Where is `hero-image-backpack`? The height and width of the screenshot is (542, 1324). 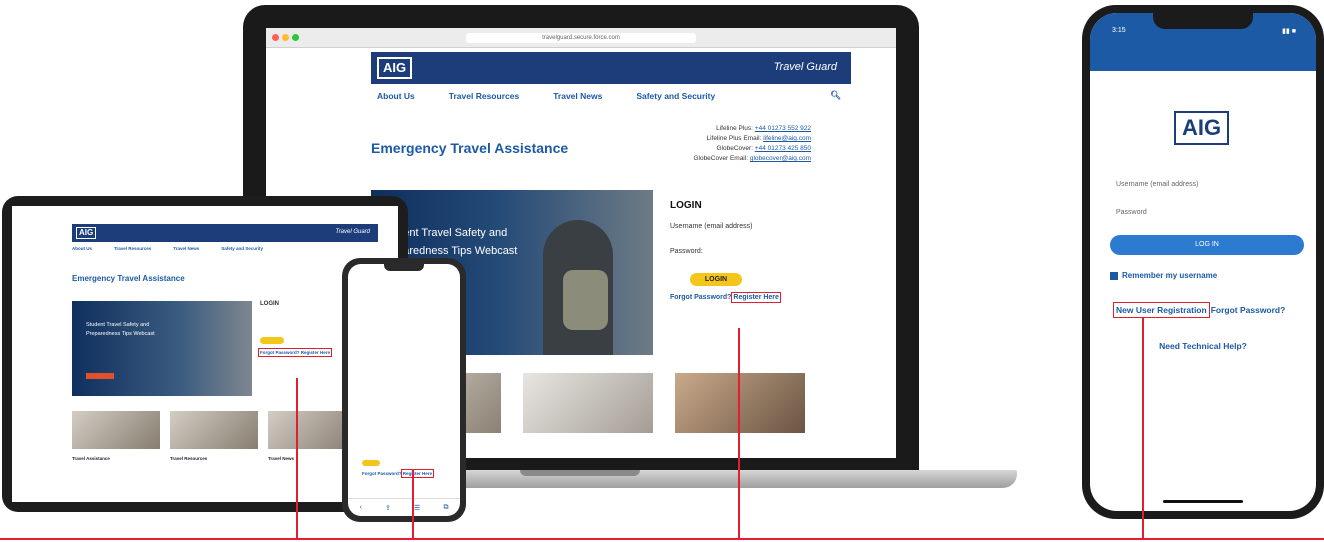 hero-image-backpack is located at coordinates (585, 300).